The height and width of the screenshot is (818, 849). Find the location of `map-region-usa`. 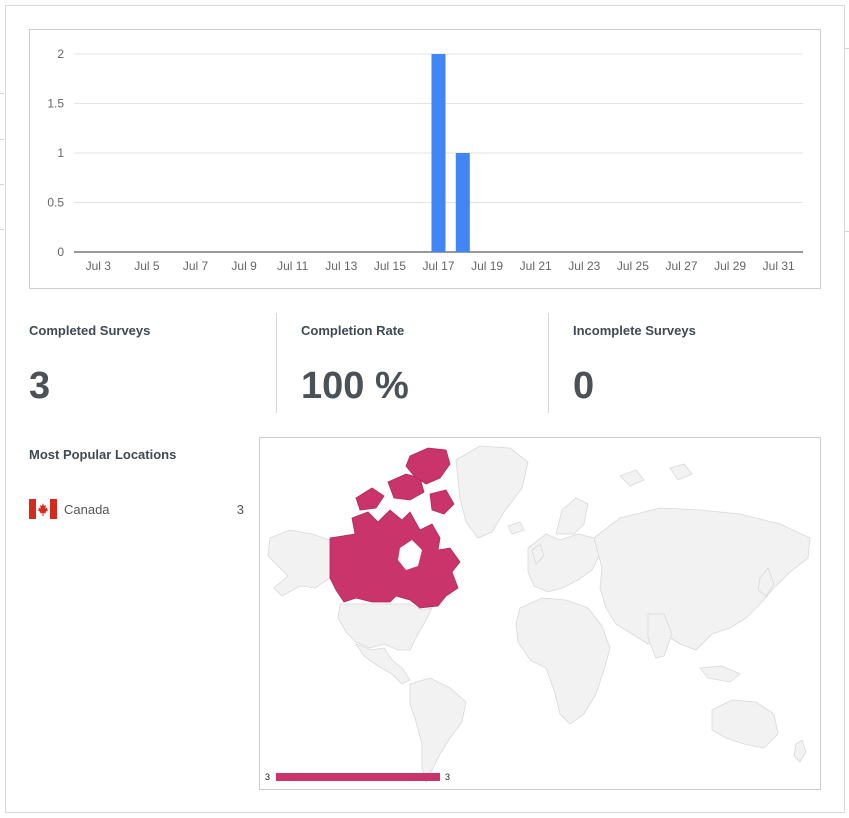

map-region-usa is located at coordinates (385, 627).